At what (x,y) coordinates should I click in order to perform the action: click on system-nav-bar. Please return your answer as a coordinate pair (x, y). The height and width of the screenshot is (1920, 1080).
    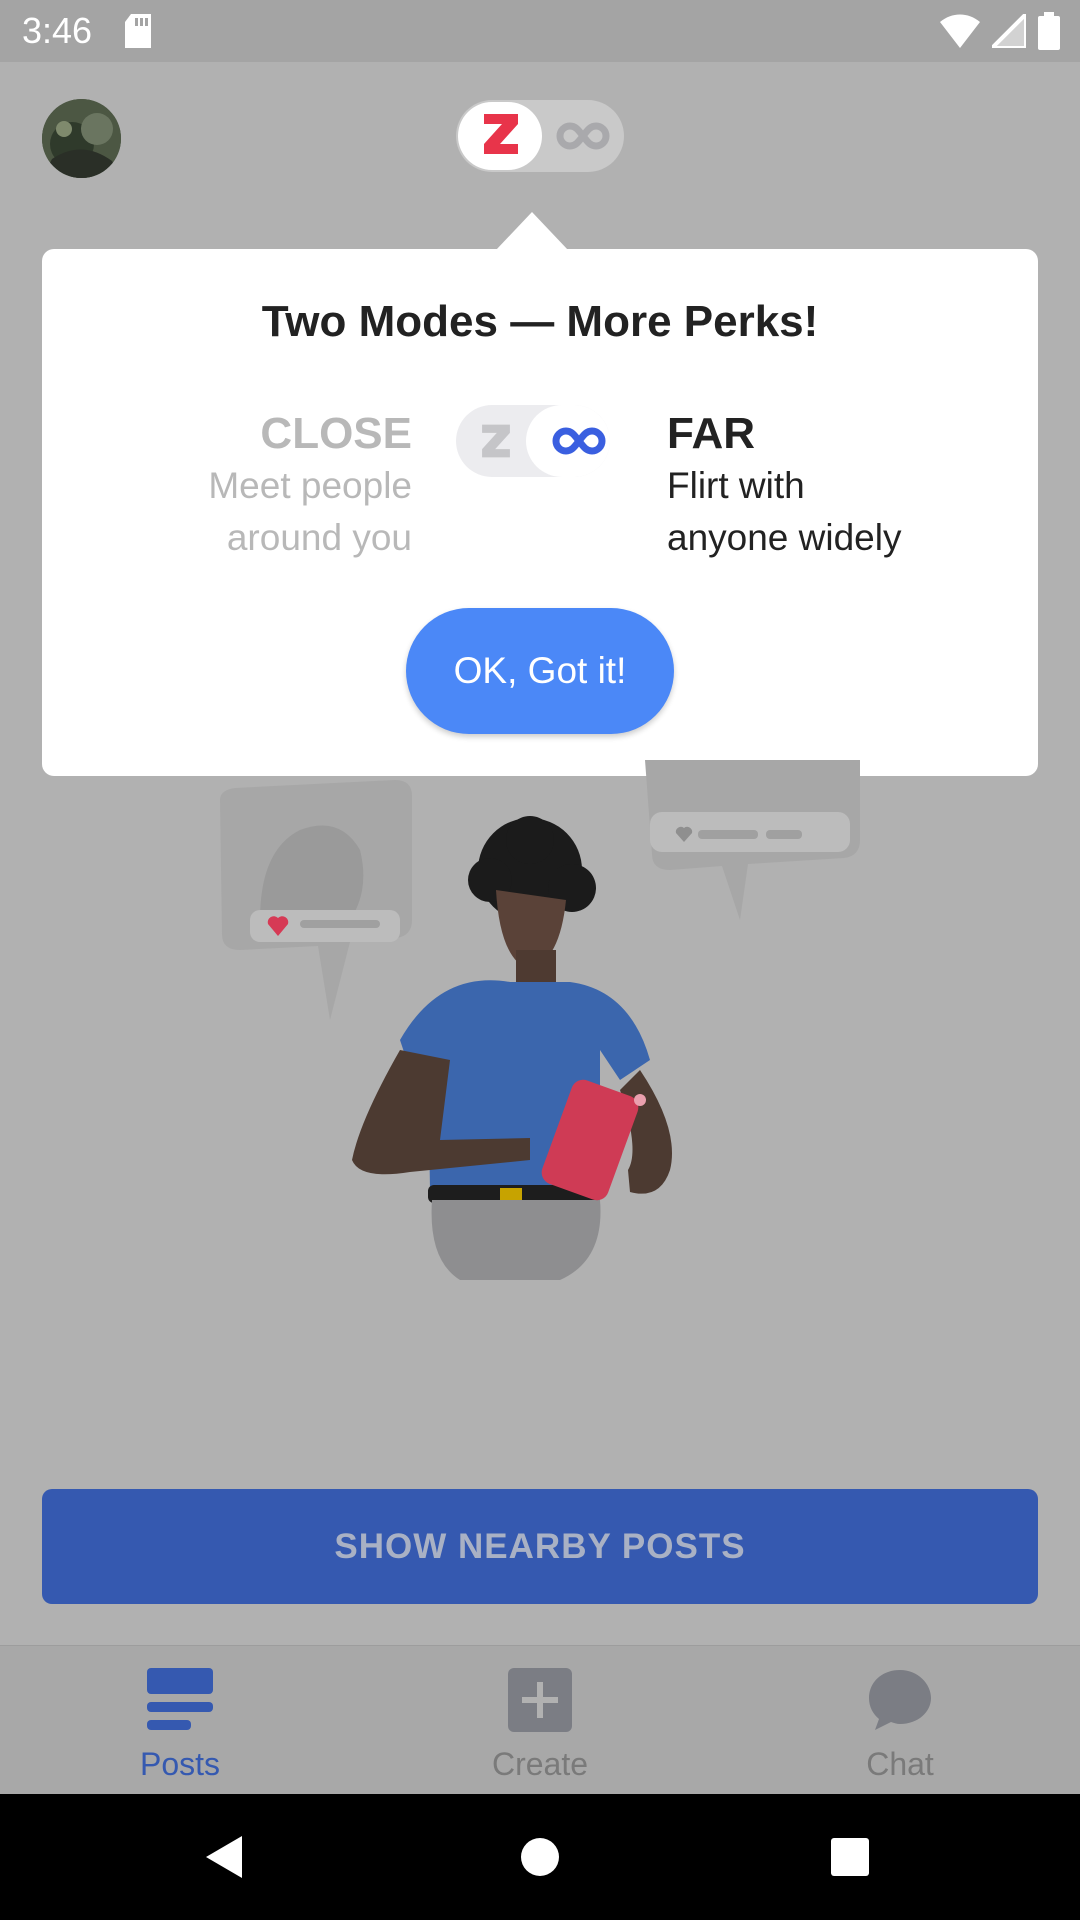
    Looking at the image, I should click on (540, 1857).